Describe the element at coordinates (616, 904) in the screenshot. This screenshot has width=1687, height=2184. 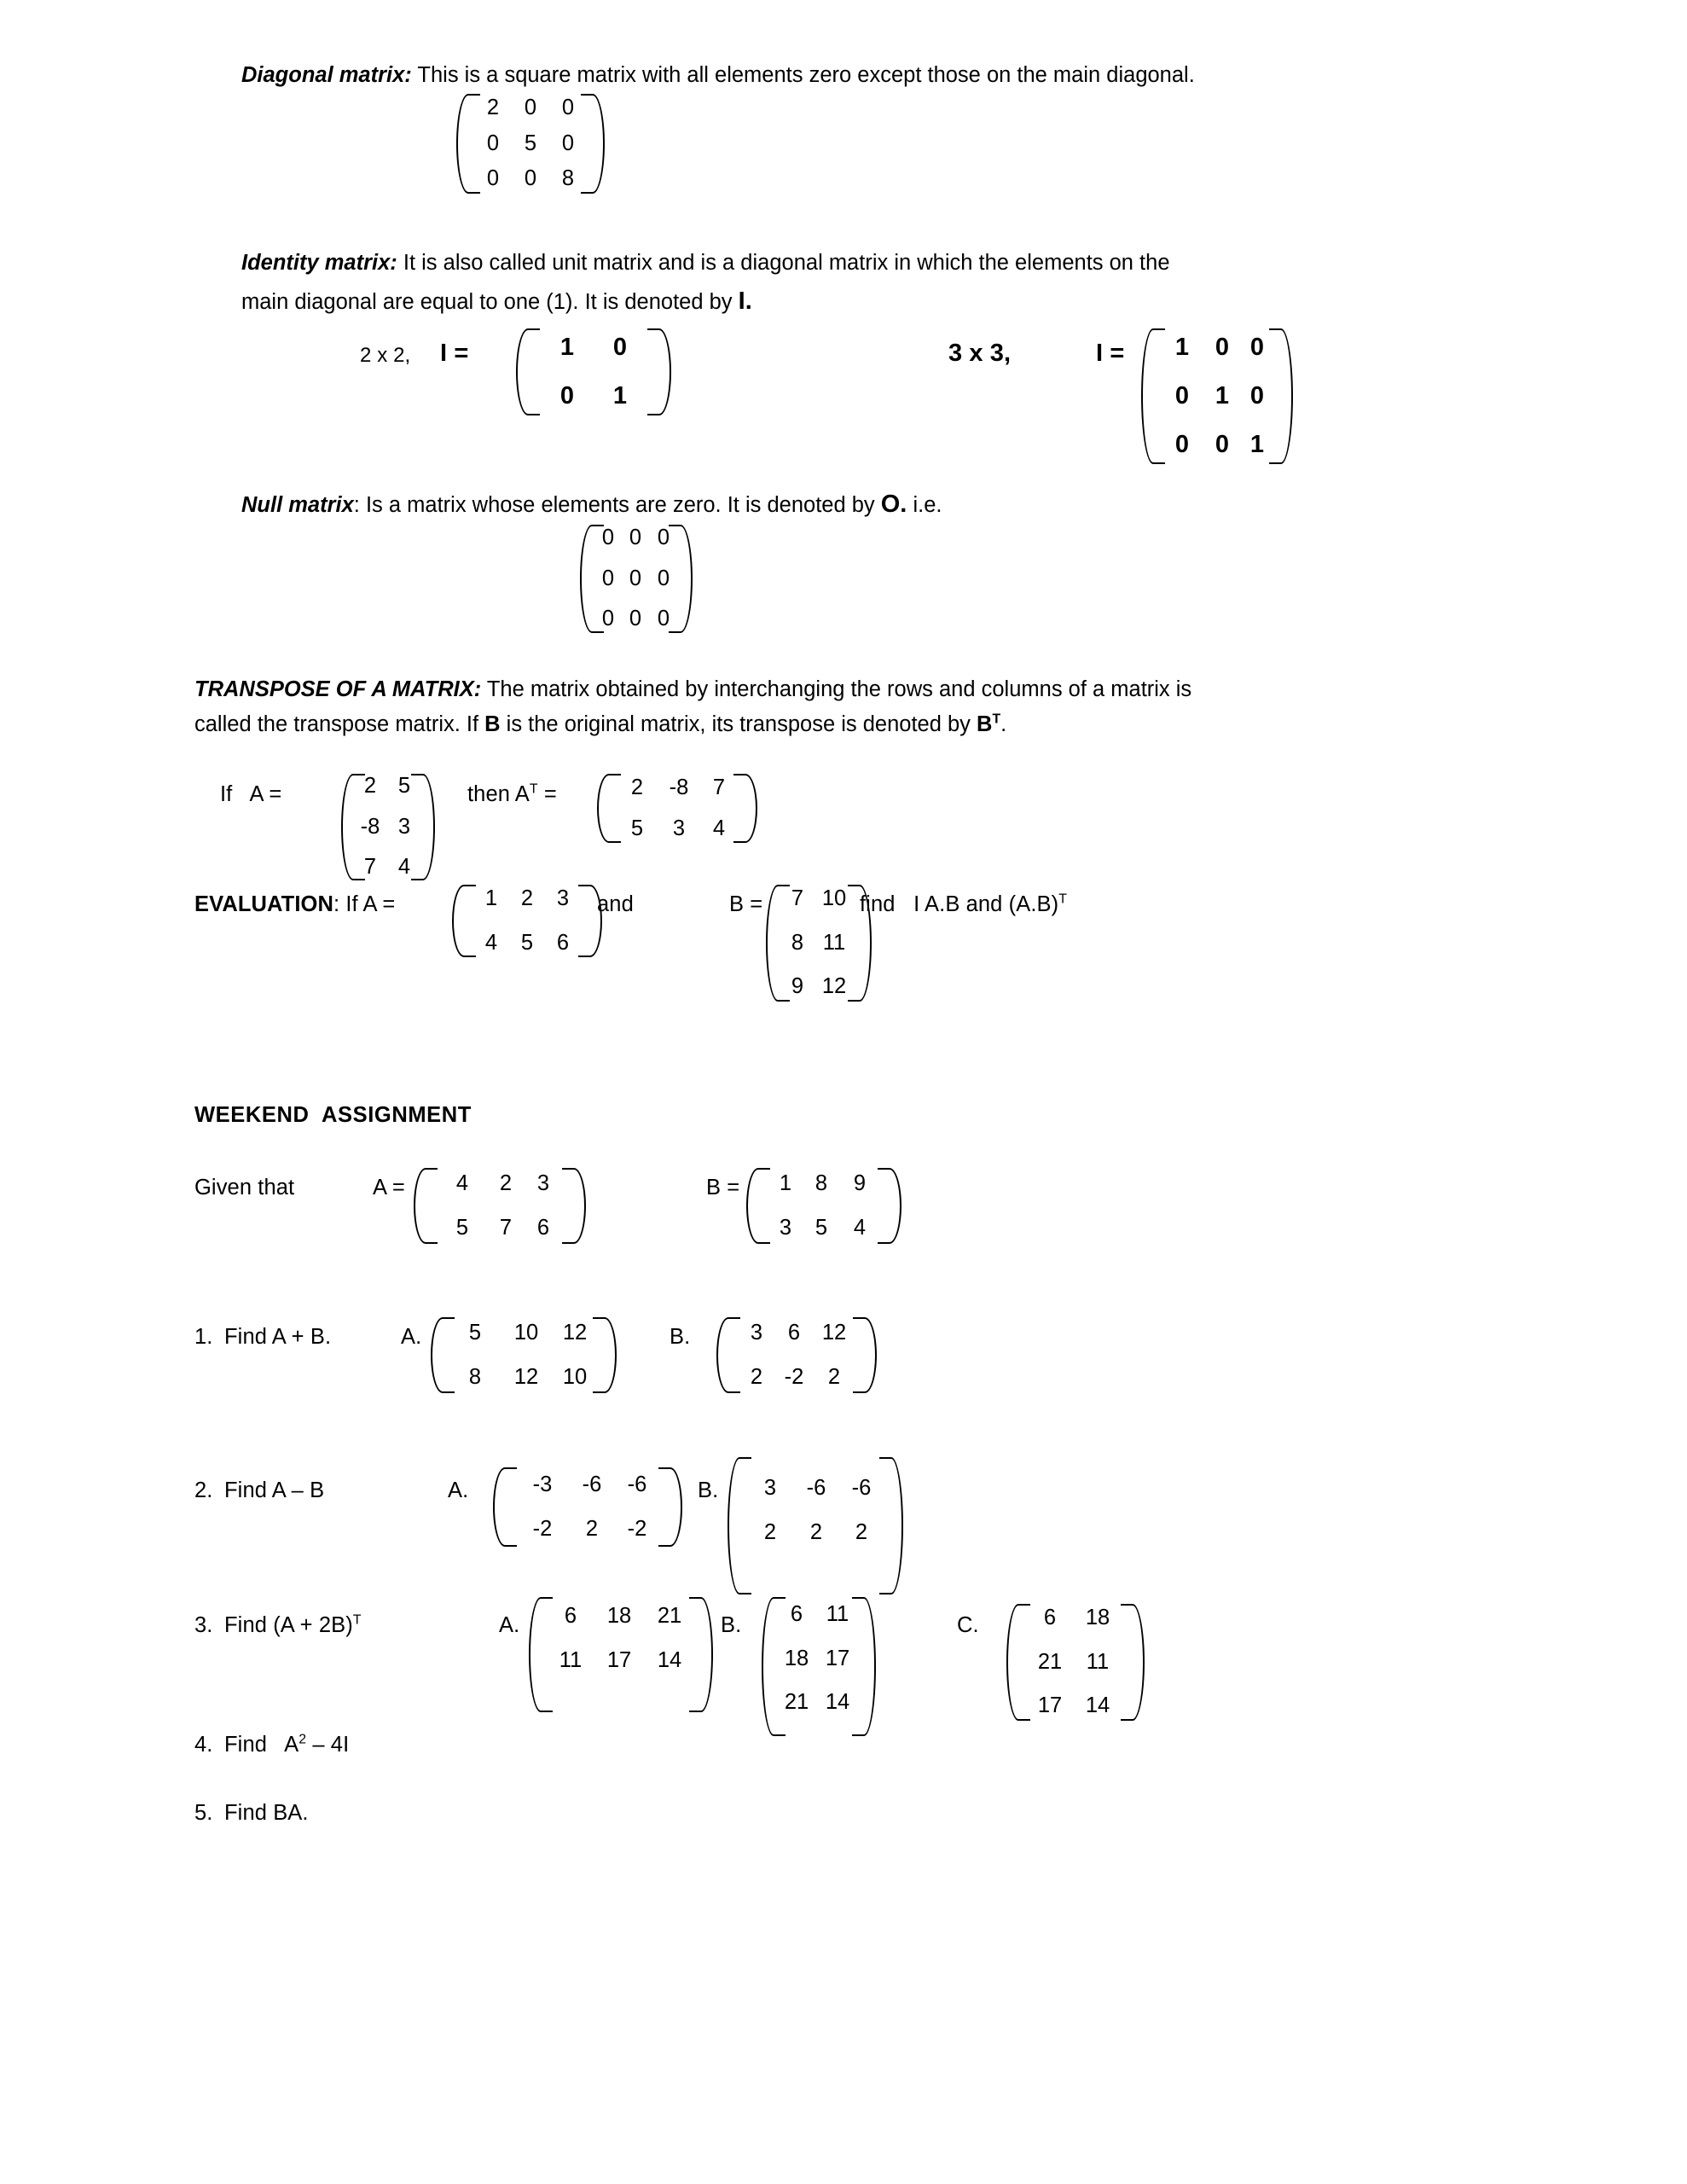
I see `evaluation-and-label: and` at that location.